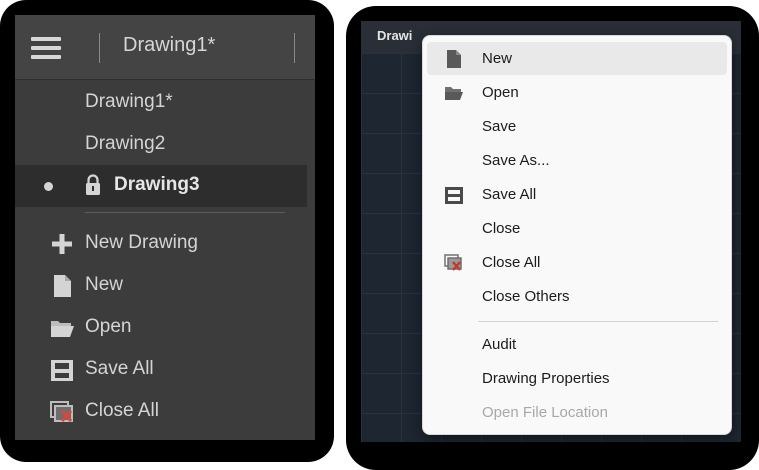 Image resolution: width=759 pixels, height=470 pixels. I want to click on hamburger-menu-icon, so click(46, 48).